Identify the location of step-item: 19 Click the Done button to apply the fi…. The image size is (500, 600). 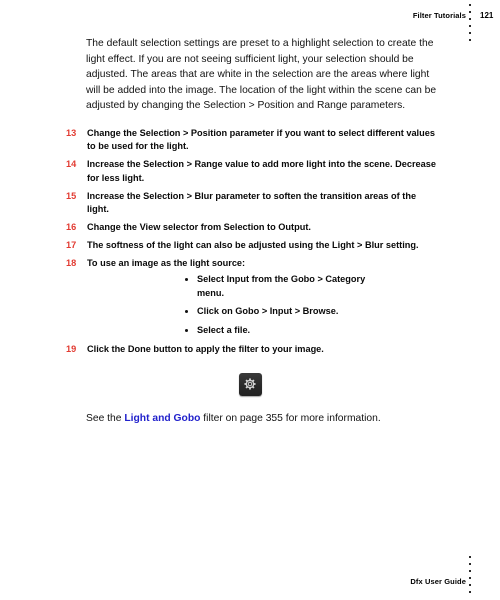
(250, 349).